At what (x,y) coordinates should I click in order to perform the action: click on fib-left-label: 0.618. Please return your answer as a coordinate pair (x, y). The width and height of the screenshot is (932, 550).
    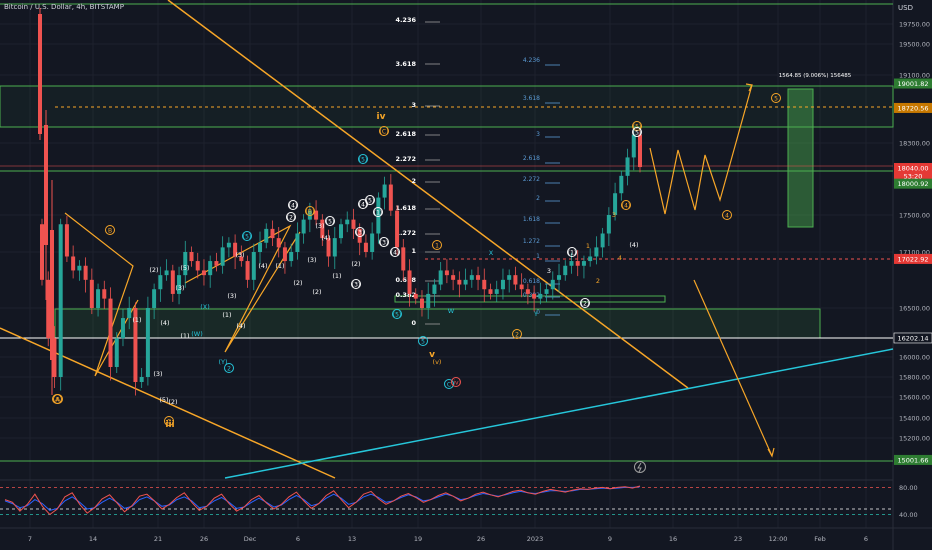
    Looking at the image, I should click on (405, 280).